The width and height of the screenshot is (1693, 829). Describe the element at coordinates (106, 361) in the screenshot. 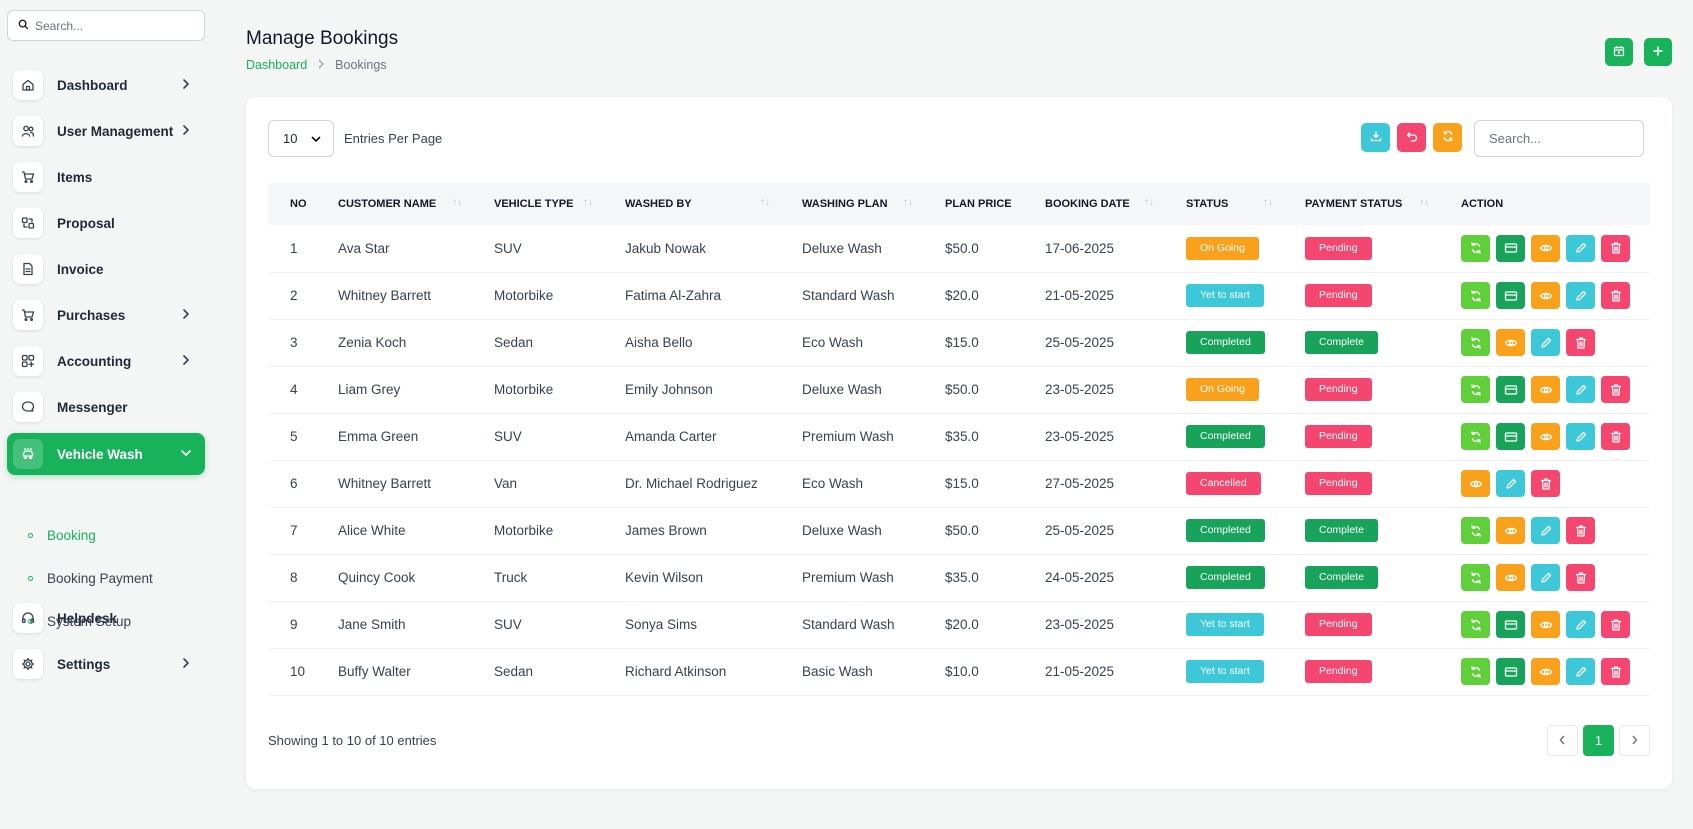

I see `sidebar-item-accounting: Accounting` at that location.